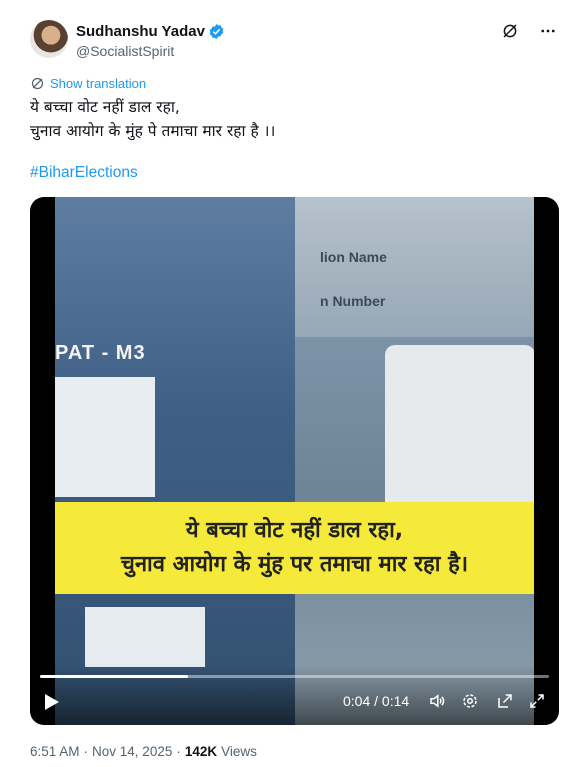 Image resolution: width=585 pixels, height=767 pixels. I want to click on video-frame-label: PAT - M3, so click(100, 353).